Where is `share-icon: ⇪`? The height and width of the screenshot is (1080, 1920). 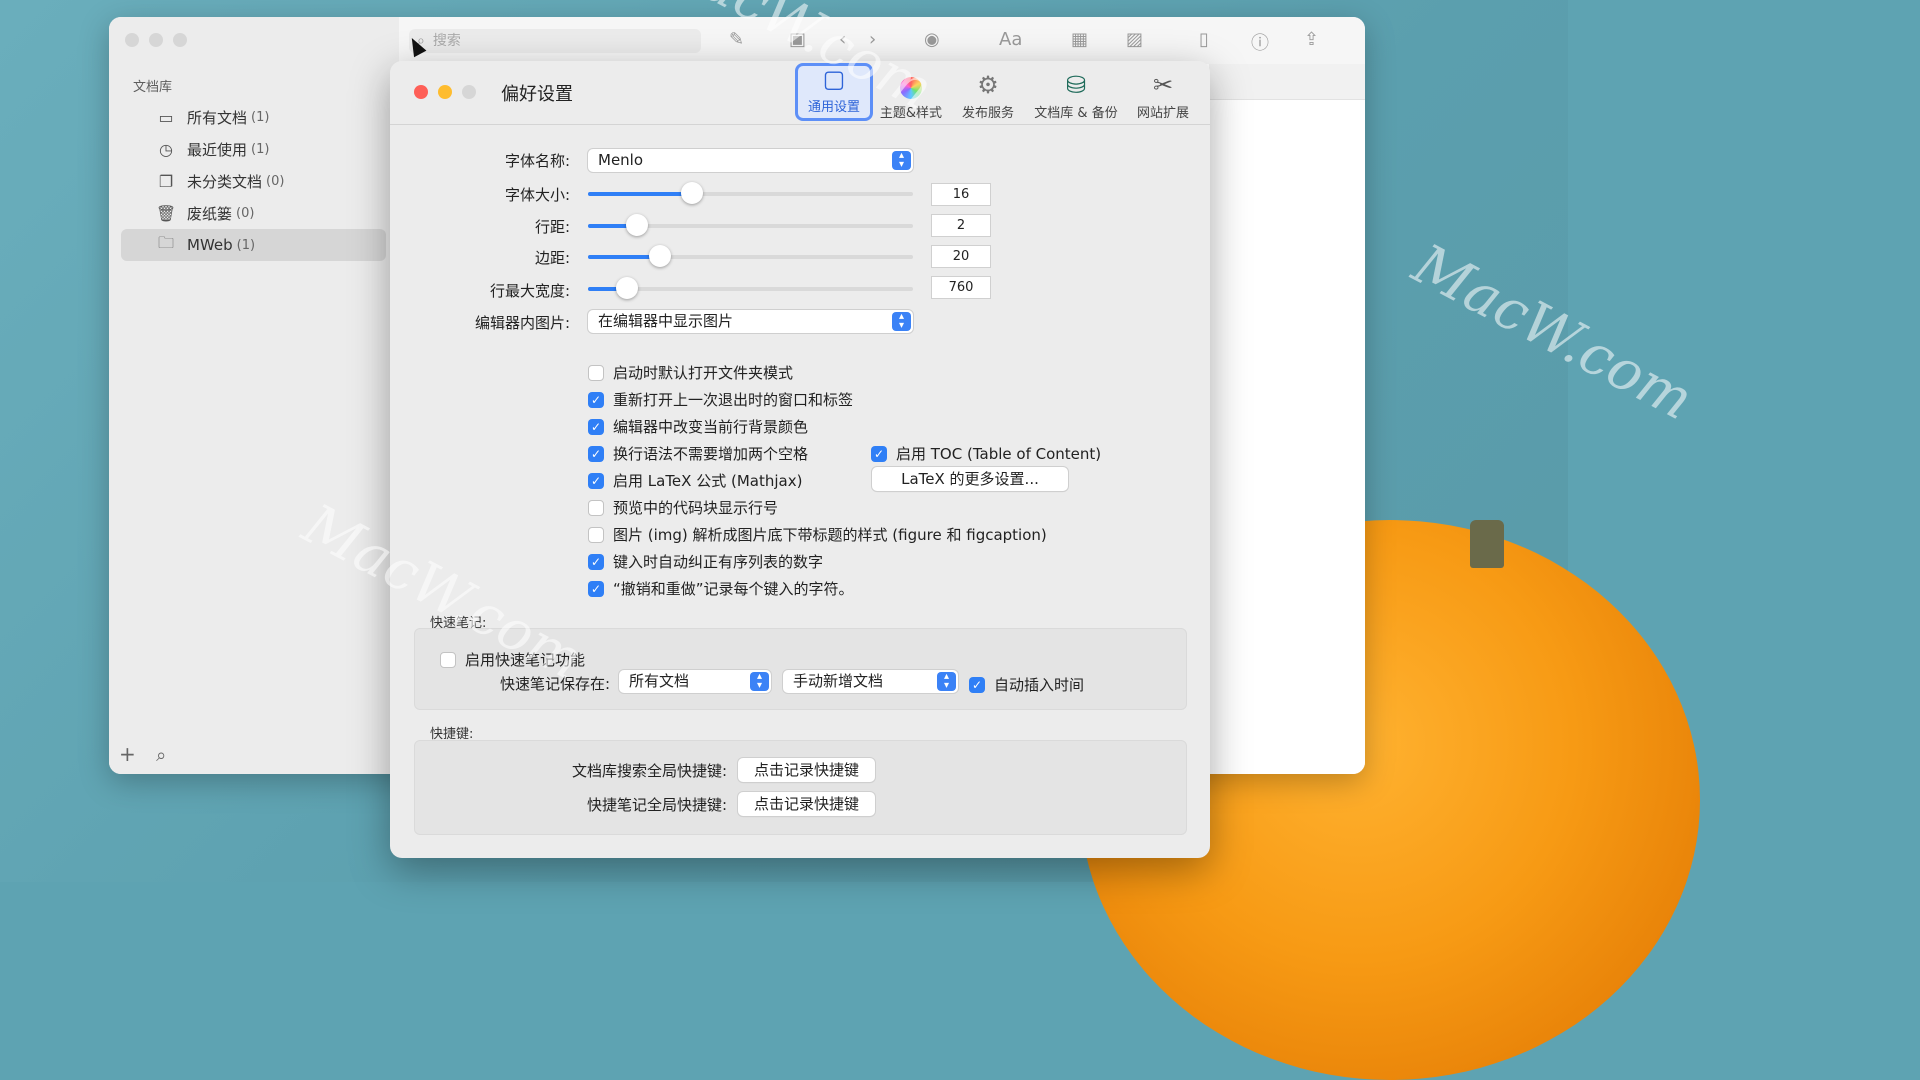
share-icon: ⇪ is located at coordinates (1311, 39).